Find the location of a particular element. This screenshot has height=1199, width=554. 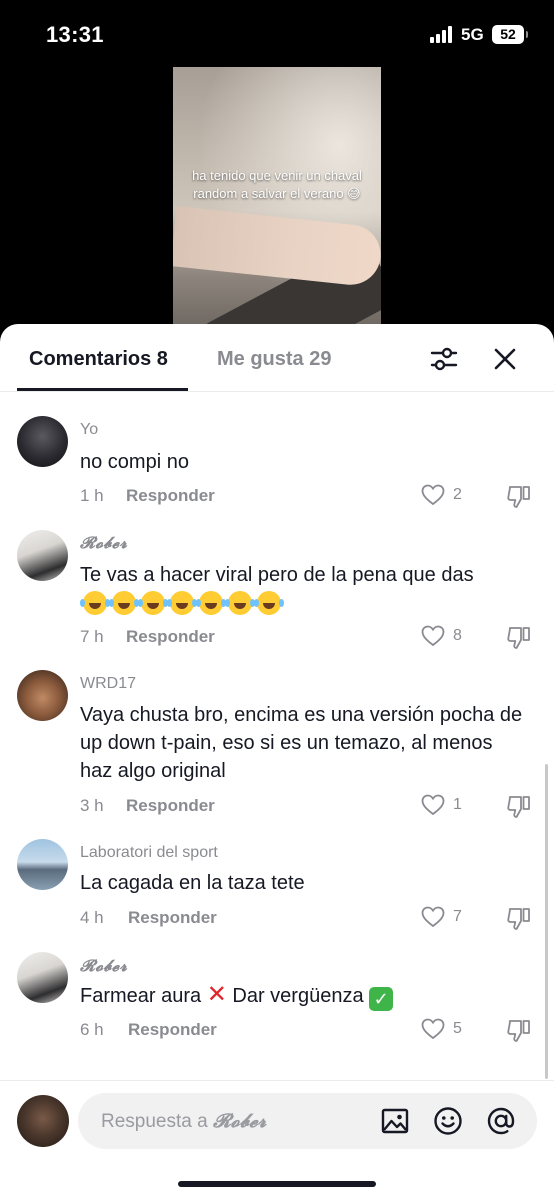

battery-icon: 52 is located at coordinates (510, 34).